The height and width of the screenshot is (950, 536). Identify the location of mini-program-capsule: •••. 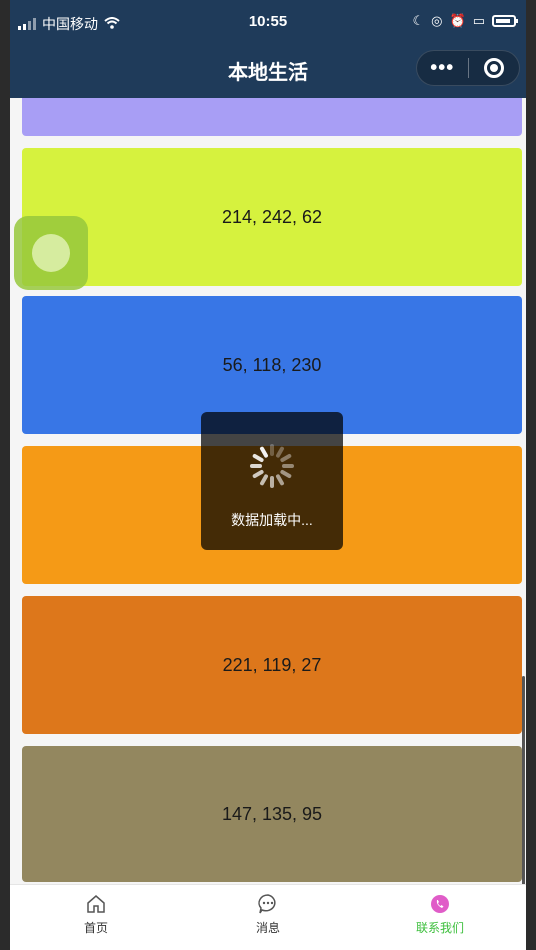
(468, 68).